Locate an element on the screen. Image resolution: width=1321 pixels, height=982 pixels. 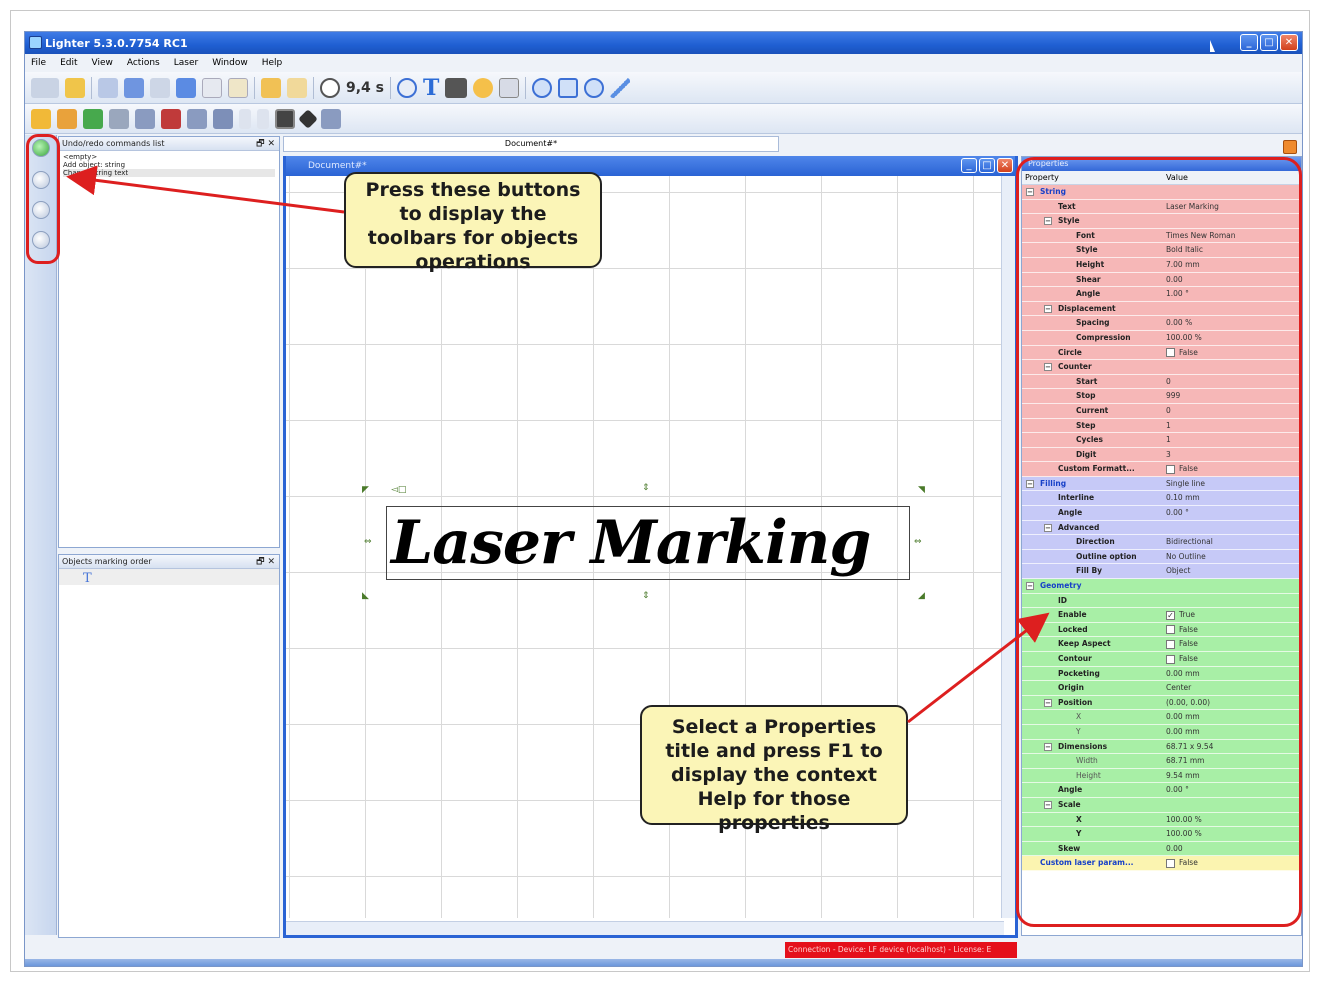
document-title: Document#* is located at coordinates (337, 166).